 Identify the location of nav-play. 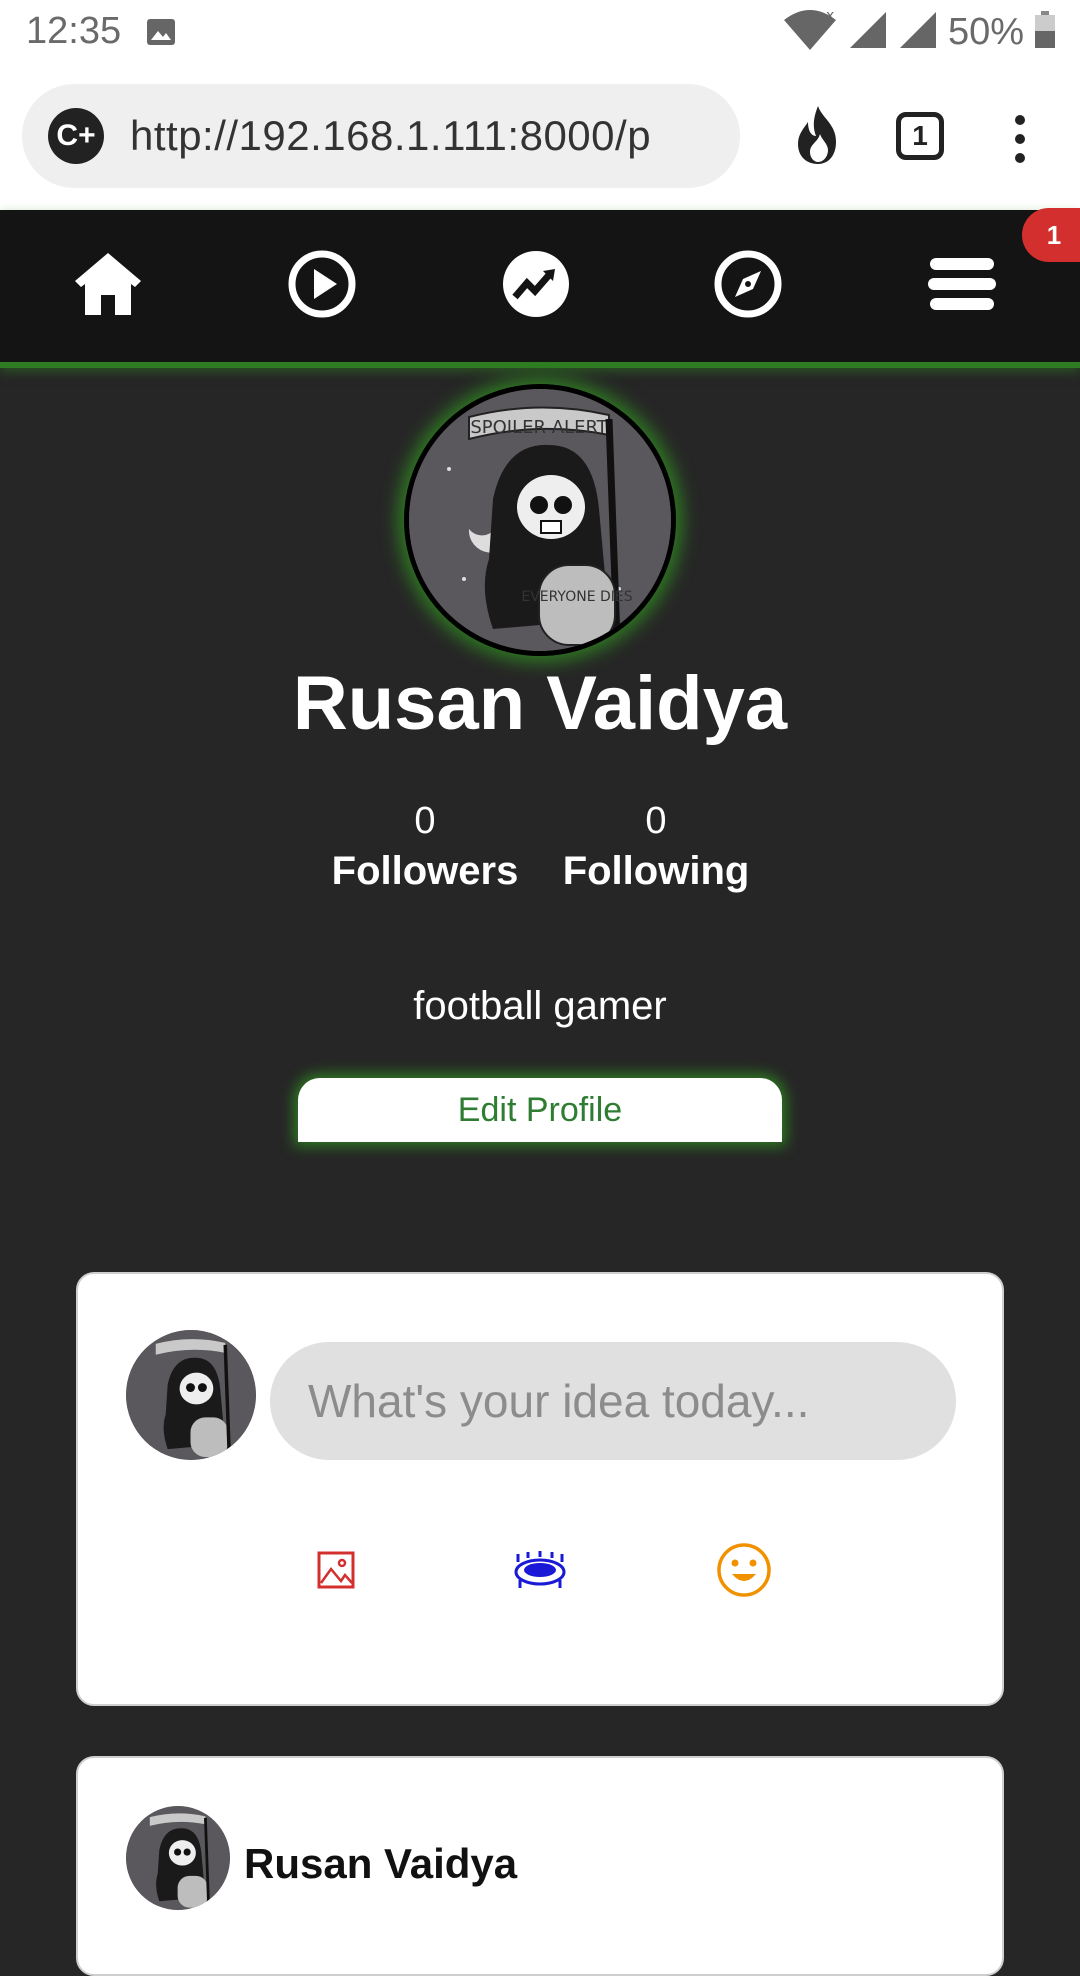
(322, 286).